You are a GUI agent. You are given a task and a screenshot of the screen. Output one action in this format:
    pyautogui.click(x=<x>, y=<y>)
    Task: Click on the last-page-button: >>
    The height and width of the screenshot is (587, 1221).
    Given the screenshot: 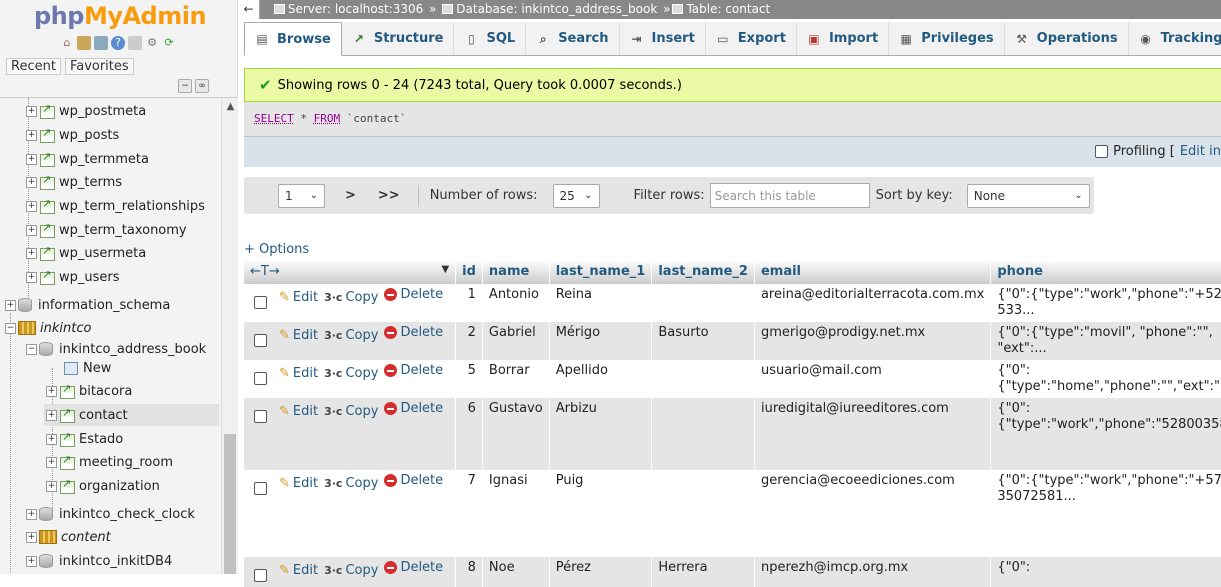 What is the action you would take?
    pyautogui.click(x=389, y=195)
    